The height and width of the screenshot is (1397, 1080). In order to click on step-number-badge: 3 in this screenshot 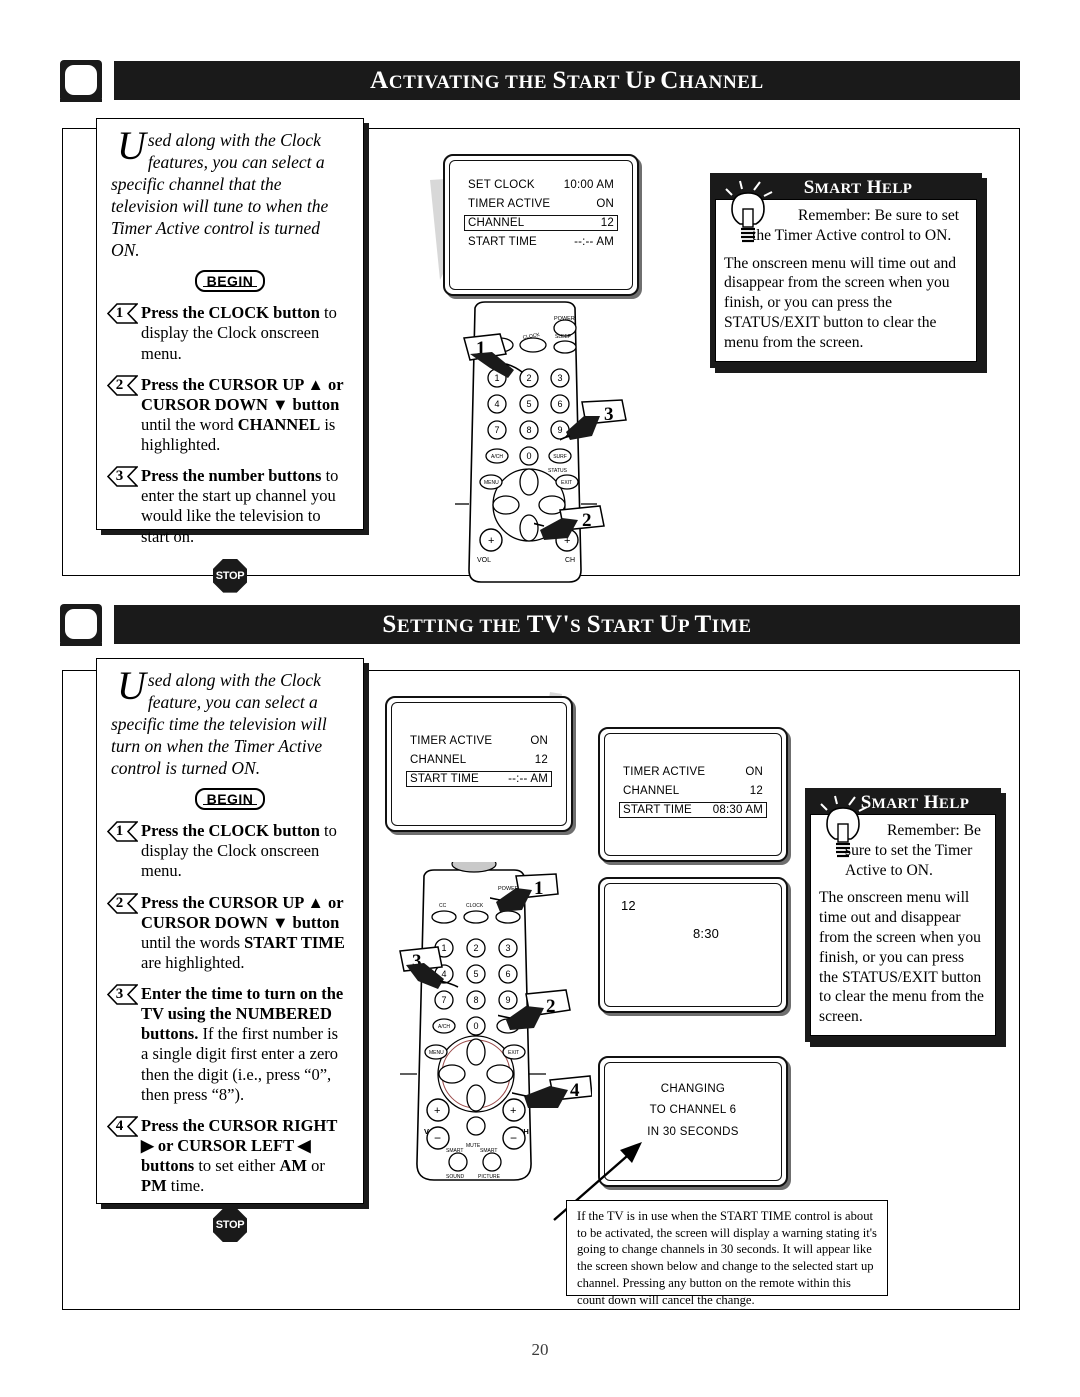, I will do `click(122, 994)`.